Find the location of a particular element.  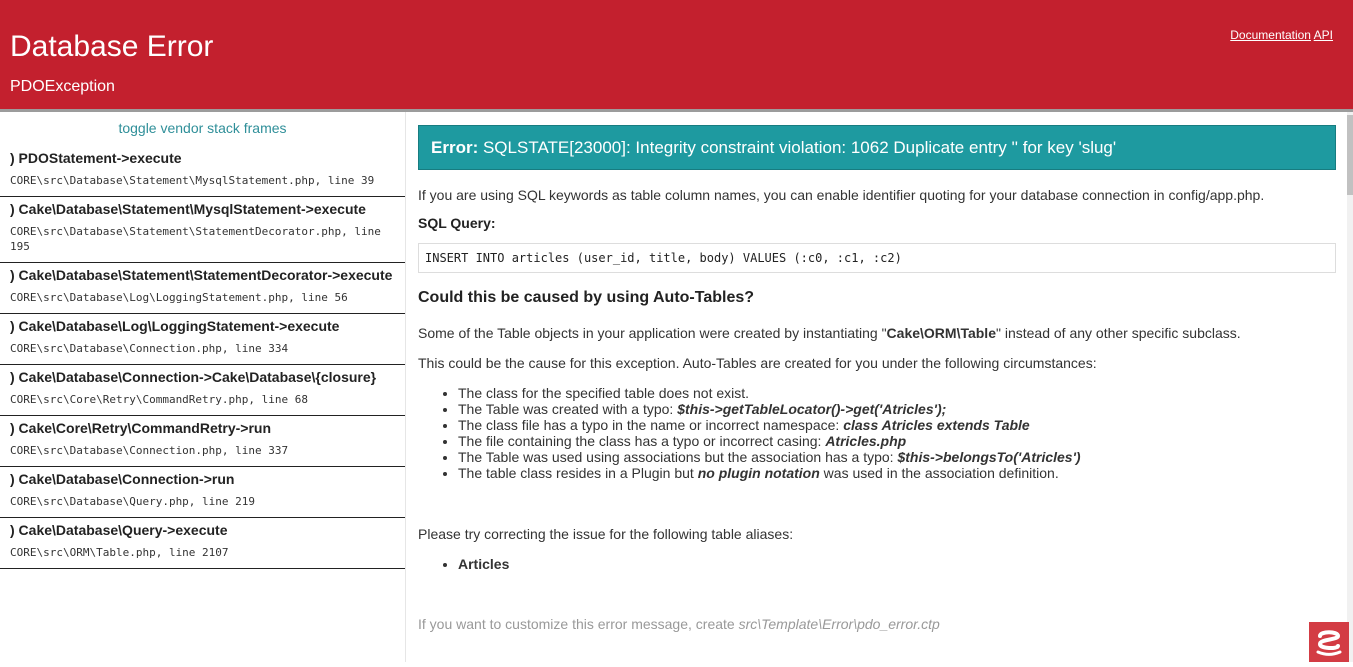

list-item-text: The table class resides in a Plugin but is located at coordinates (578, 473).